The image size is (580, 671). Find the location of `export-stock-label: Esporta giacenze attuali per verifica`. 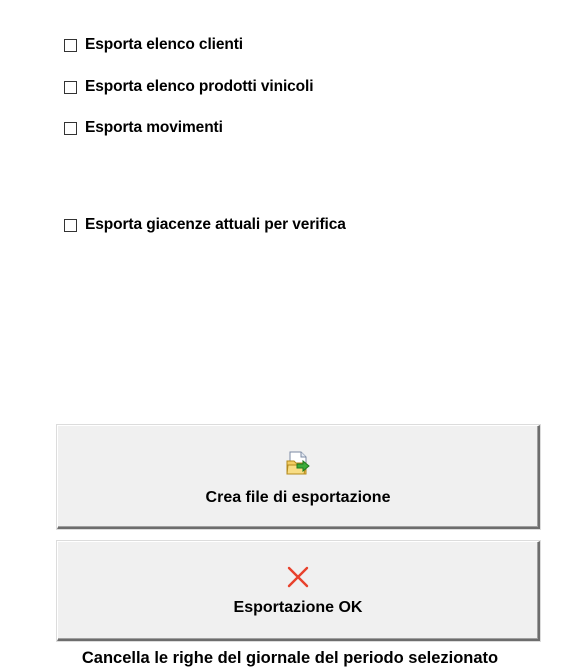

export-stock-label: Esporta giacenze attuali per verifica is located at coordinates (215, 225).